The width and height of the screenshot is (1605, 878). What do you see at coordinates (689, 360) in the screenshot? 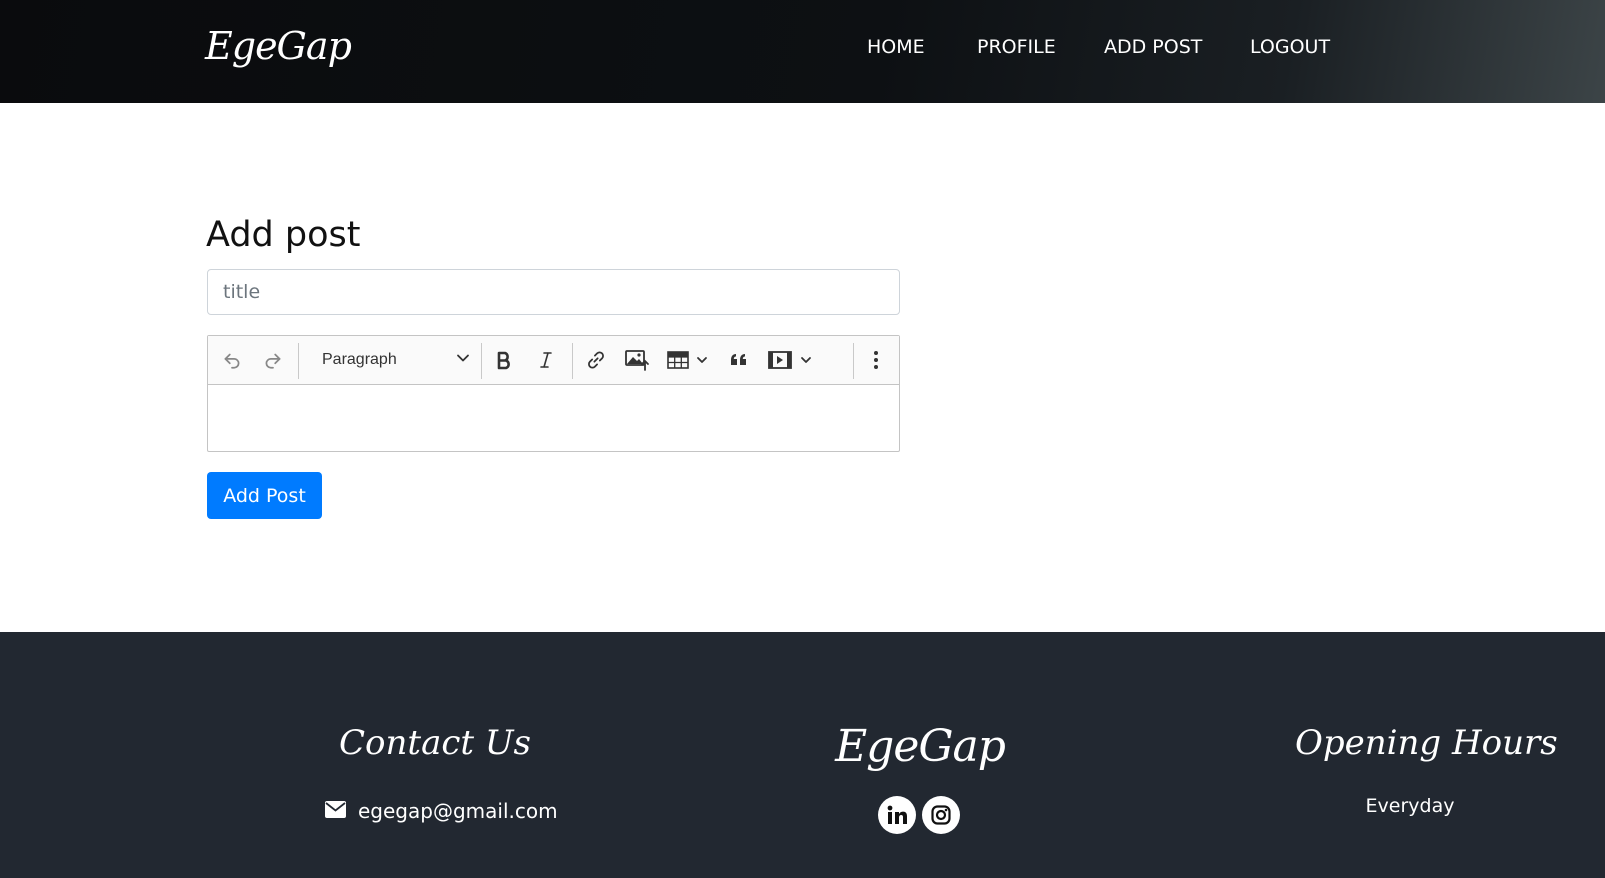
I see `insert-table-icon` at bounding box center [689, 360].